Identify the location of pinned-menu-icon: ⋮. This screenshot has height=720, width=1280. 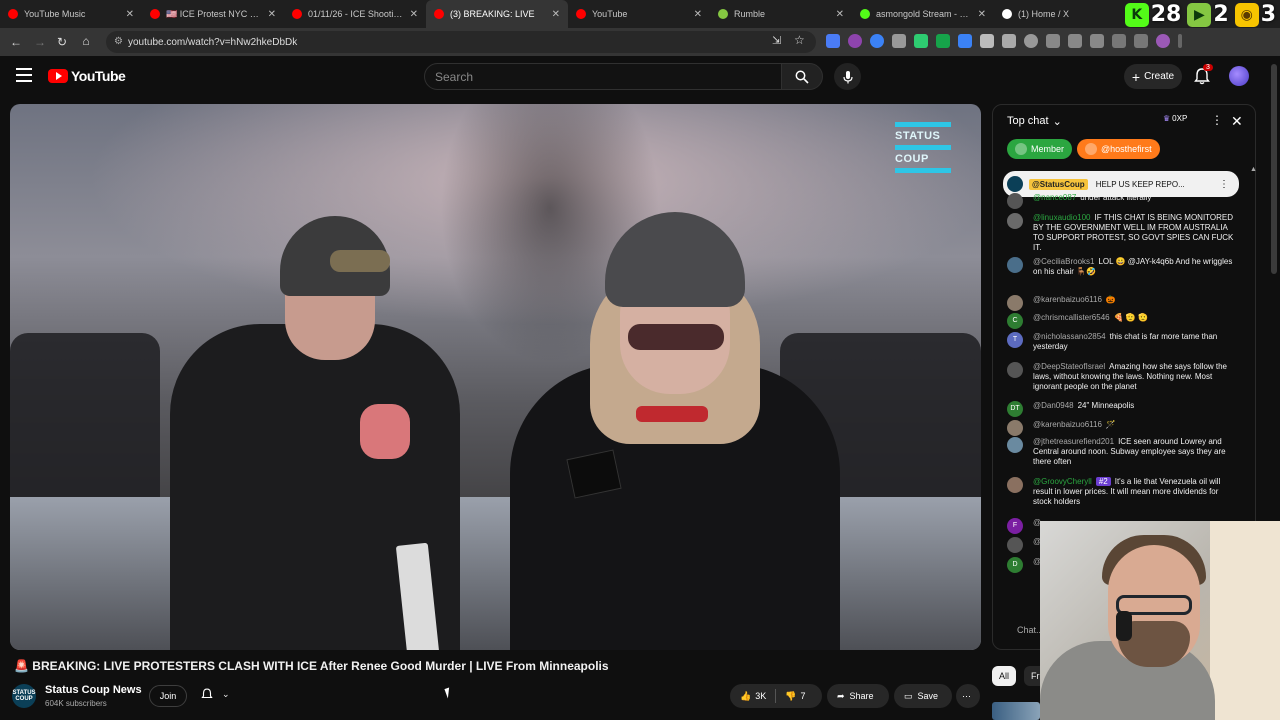
(1224, 184).